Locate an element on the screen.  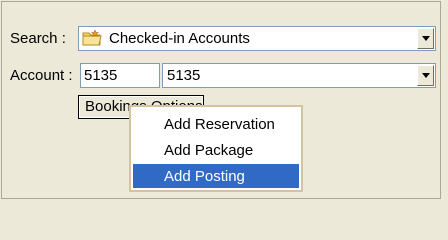
menu-item-label: Add Reservation is located at coordinates (219, 124).